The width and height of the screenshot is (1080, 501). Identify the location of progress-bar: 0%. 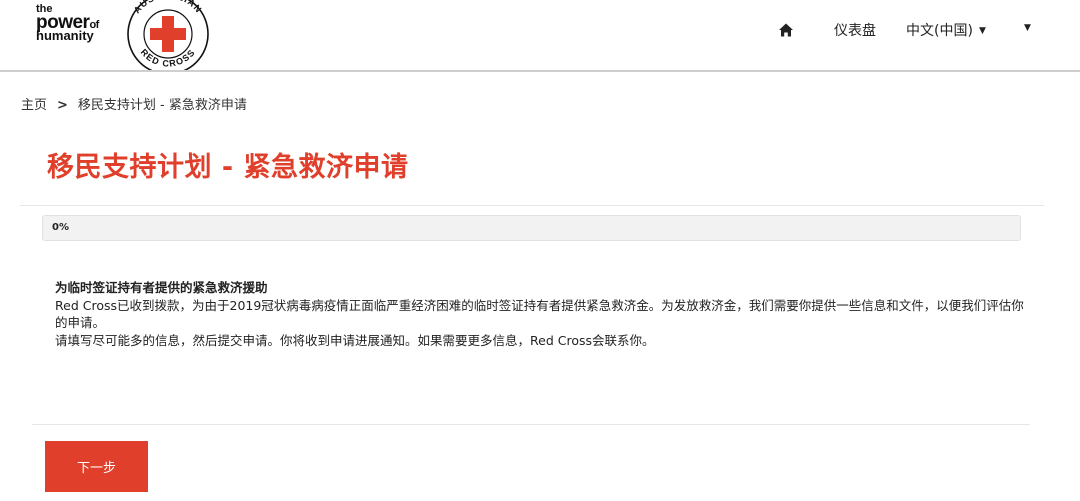
(531, 228).